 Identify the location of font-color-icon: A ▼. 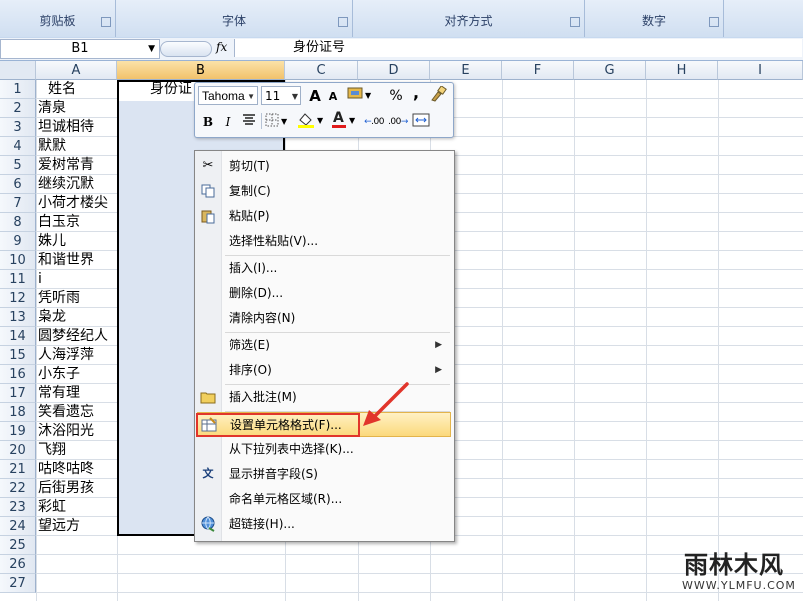
(344, 120).